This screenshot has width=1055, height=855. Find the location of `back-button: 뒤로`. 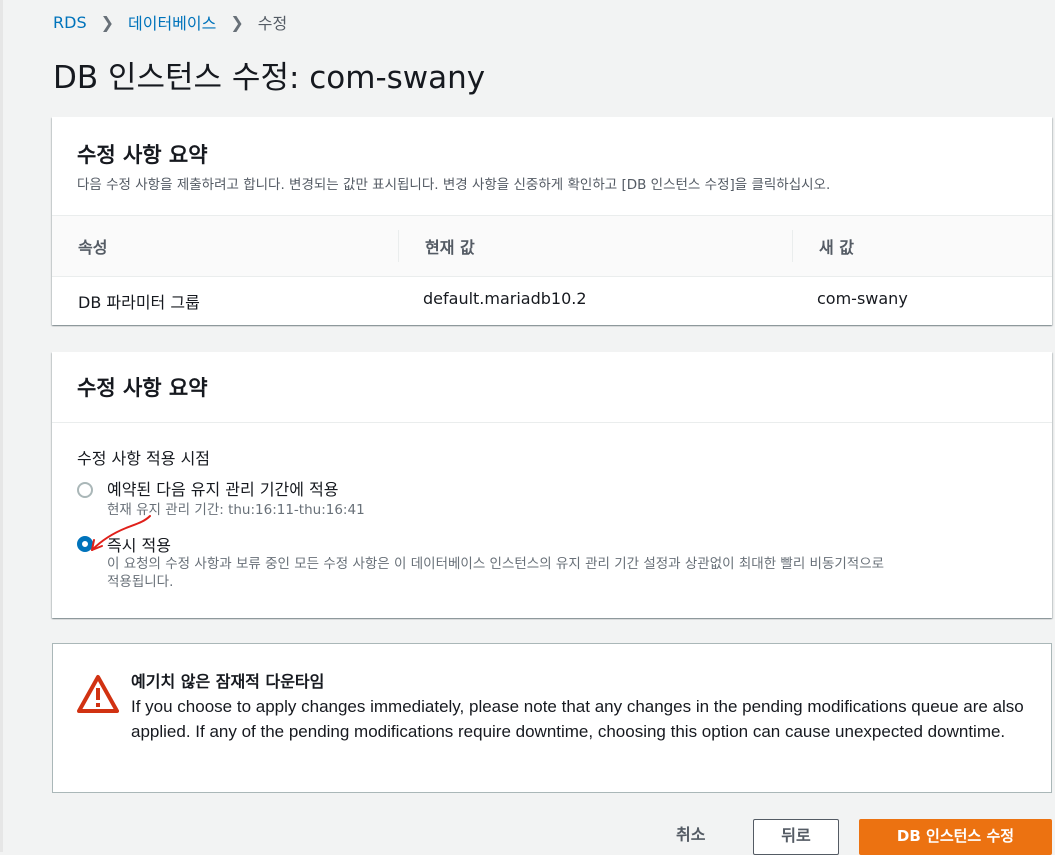

back-button: 뒤로 is located at coordinates (796, 837).